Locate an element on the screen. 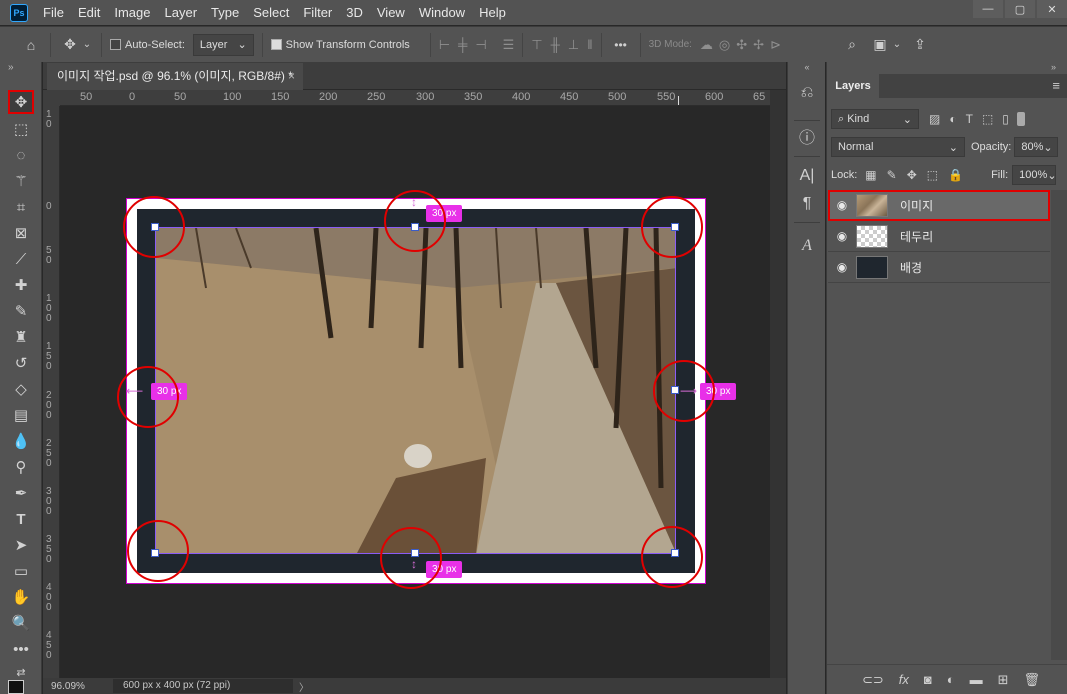 This screenshot has width=1067, height=694. history-brush-tool-icon: ↺ is located at coordinates (21, 363).